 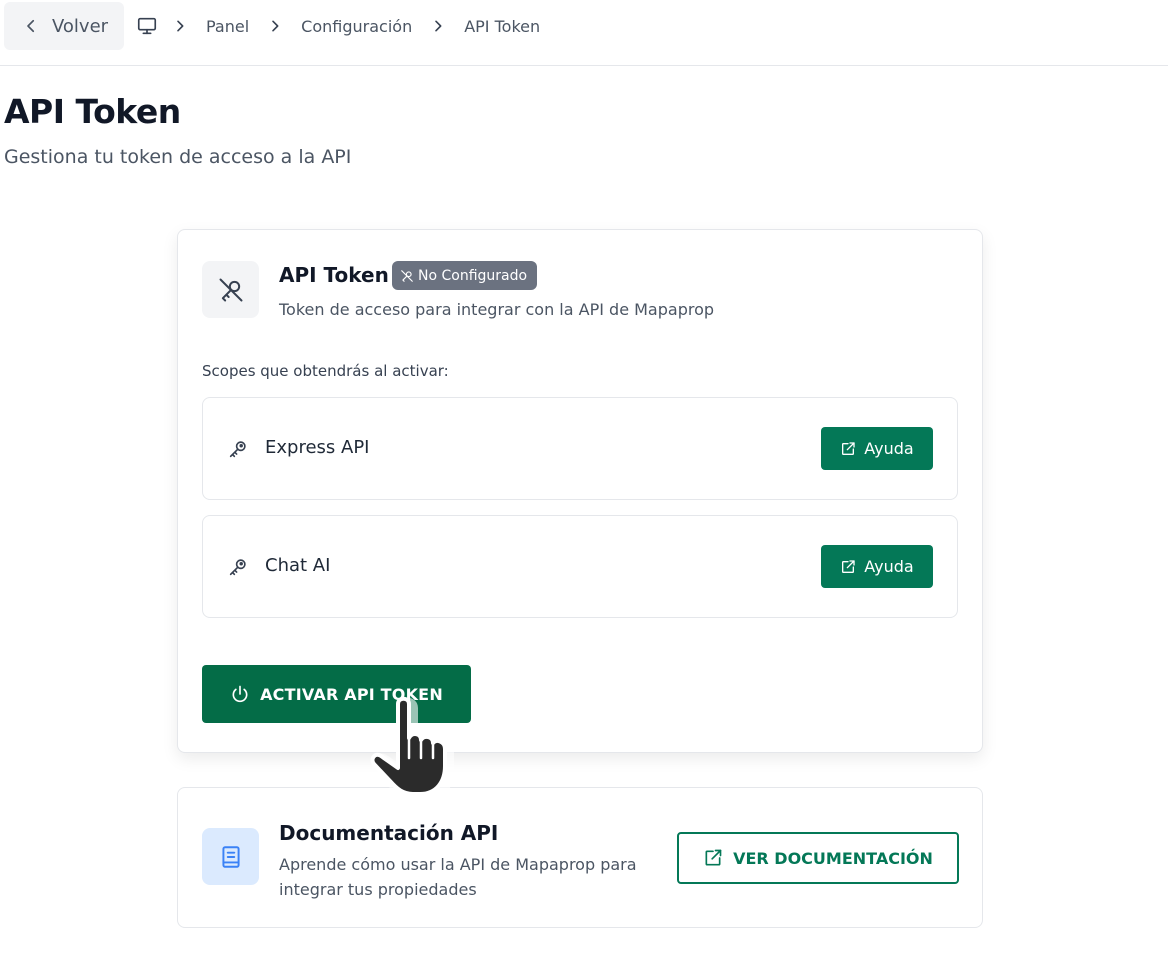 I want to click on activate-api-token-button: ACTIVAR API TOKEN, so click(x=336, y=694).